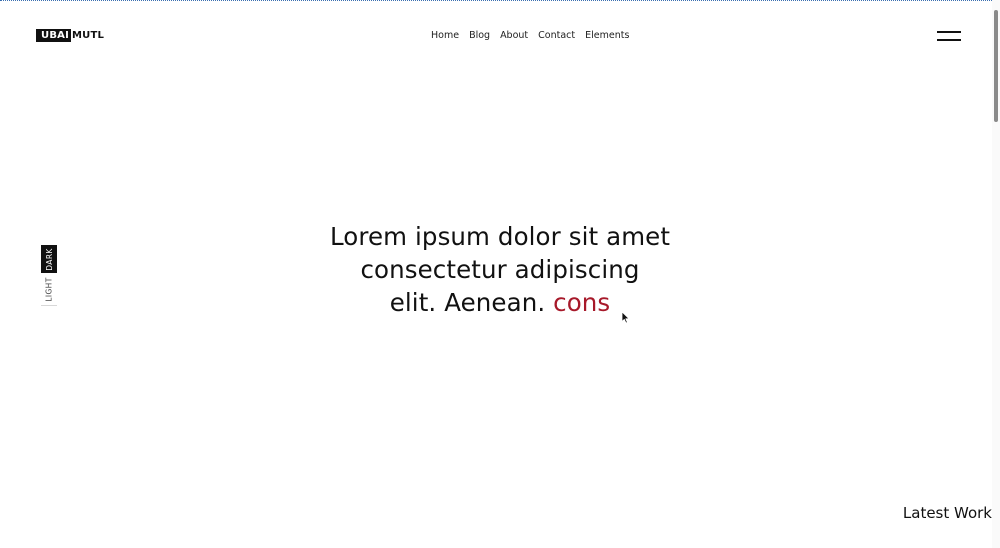 Image resolution: width=1000 pixels, height=548 pixels. Describe the element at coordinates (996, 66) in the screenshot. I see `scrollbar-thumb` at that location.